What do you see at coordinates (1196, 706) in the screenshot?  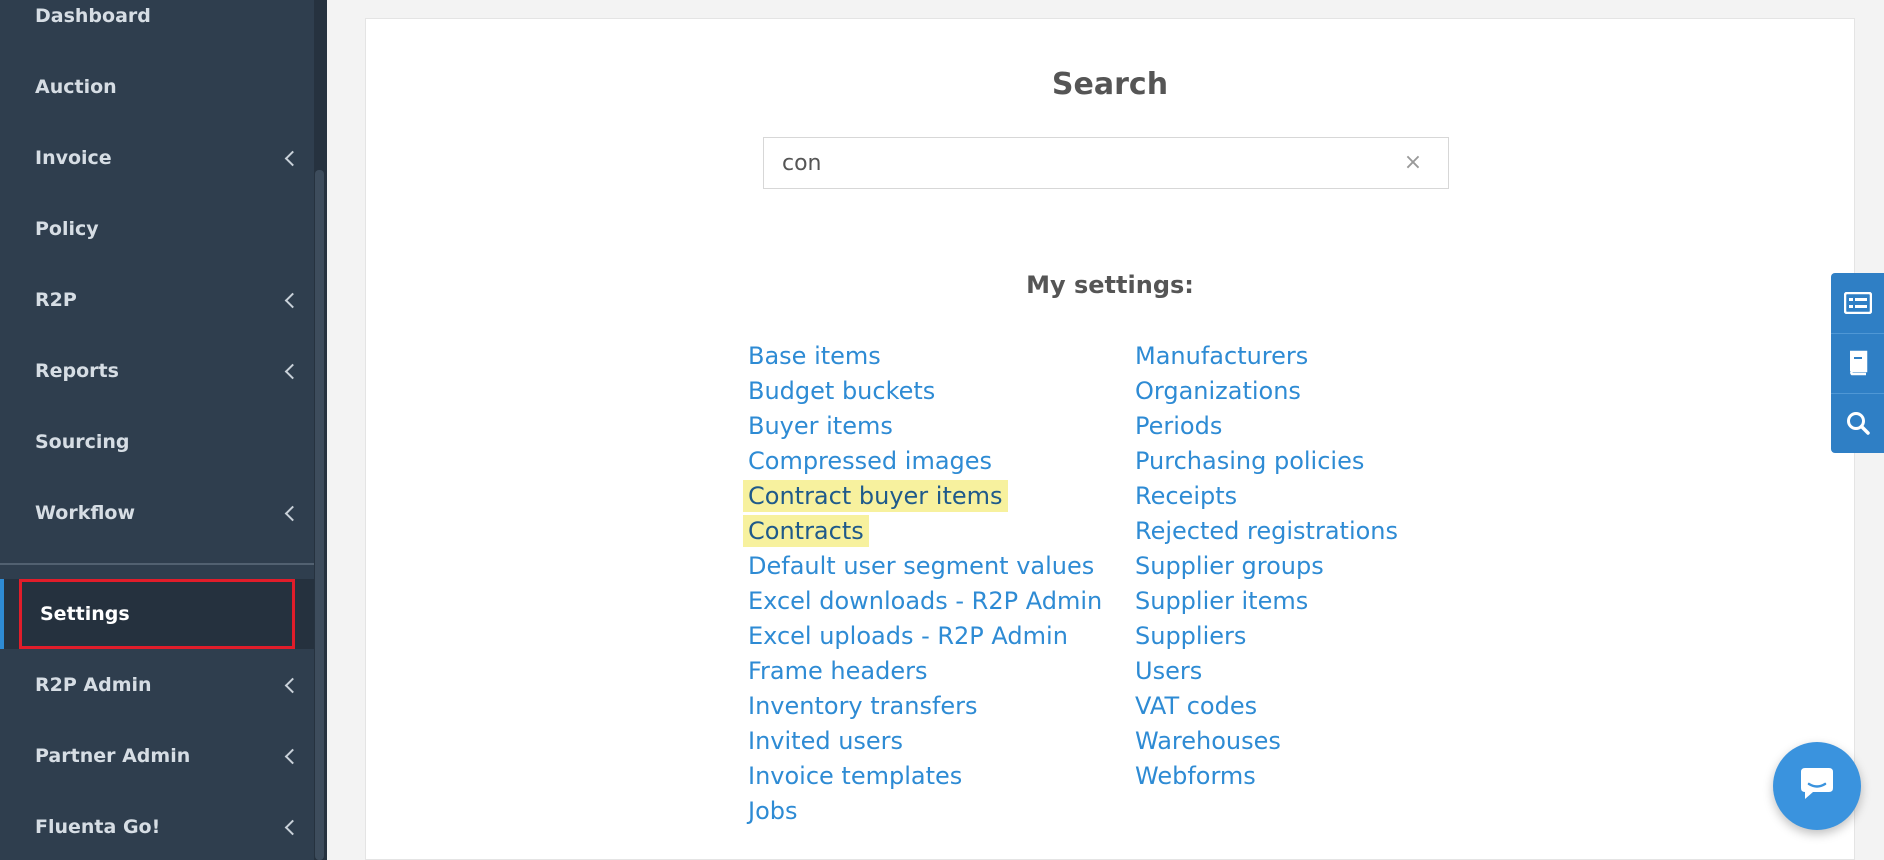 I see `settings-link: VAT codes` at bounding box center [1196, 706].